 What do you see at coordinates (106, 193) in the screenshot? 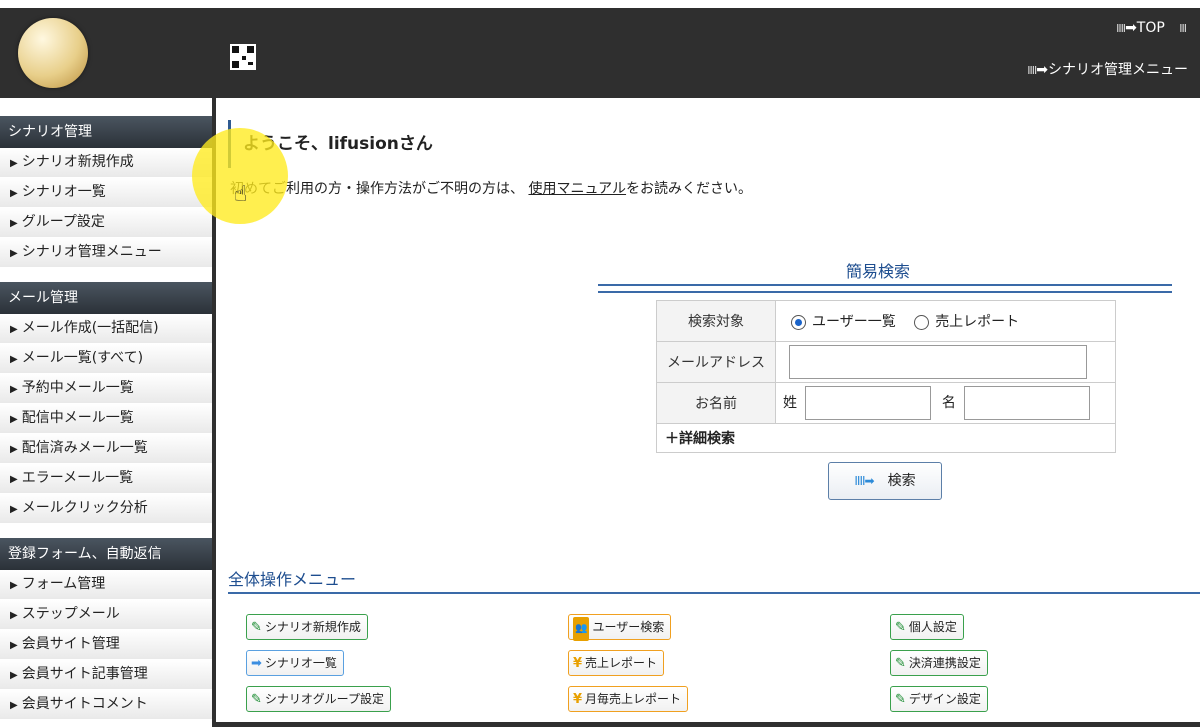
I see `sidebar-item: ▶ シナリオ一覧` at bounding box center [106, 193].